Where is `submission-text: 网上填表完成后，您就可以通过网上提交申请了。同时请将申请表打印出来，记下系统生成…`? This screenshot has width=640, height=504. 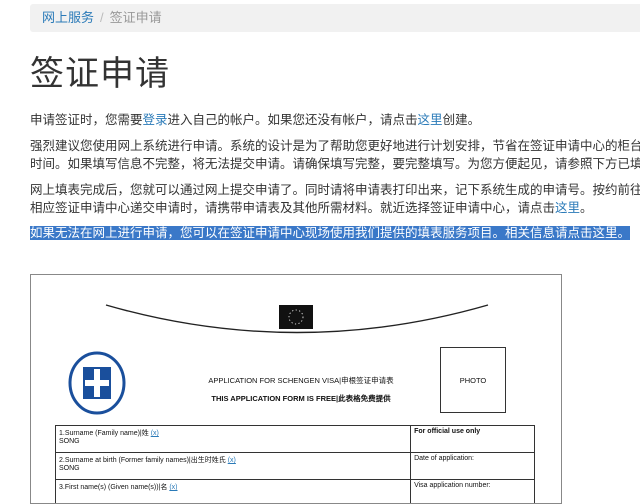
submission-text: 网上填表完成后，您就可以通过网上提交申请了。同时请将申请表打印出来，记下系统生成… is located at coordinates (335, 199).